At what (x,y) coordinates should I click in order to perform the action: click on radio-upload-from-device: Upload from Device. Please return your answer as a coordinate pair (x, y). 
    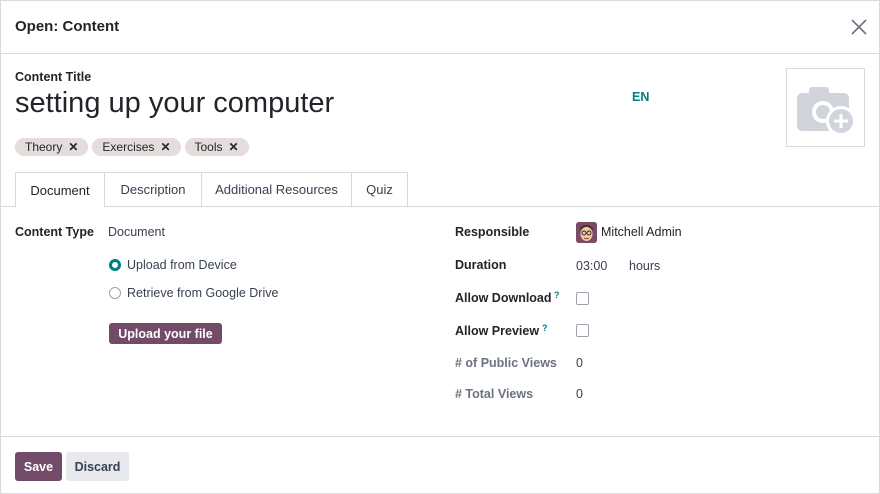
    Looking at the image, I should click on (173, 265).